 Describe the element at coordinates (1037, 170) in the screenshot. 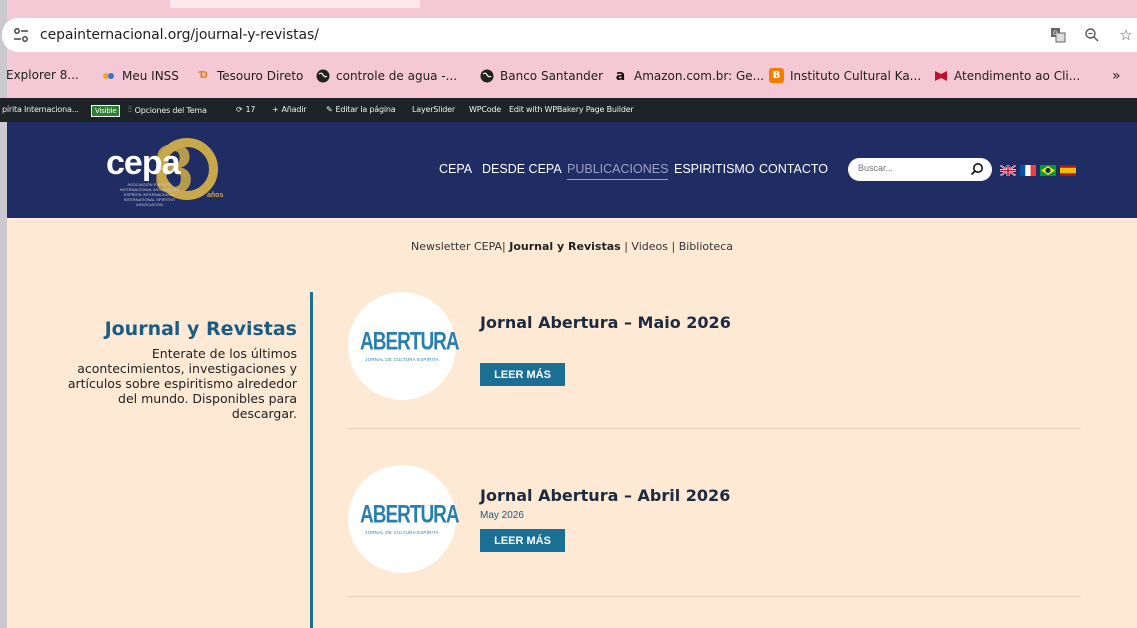

I see `language-flags` at that location.